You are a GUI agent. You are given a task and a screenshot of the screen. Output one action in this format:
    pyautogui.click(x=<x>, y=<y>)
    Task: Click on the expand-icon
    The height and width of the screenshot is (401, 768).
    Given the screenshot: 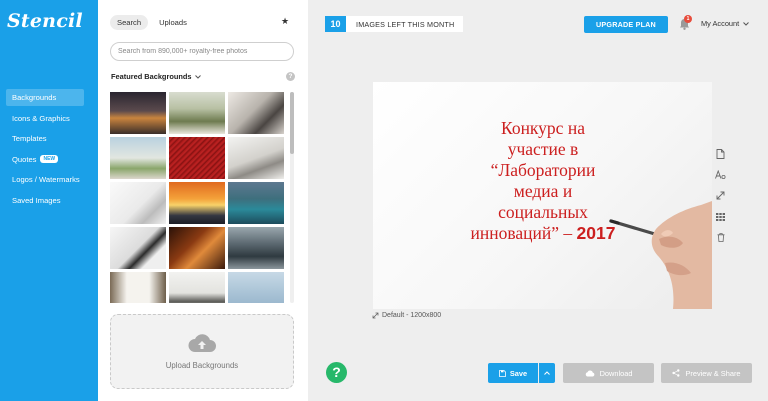 What is the action you would take?
    pyautogui.click(x=375, y=315)
    